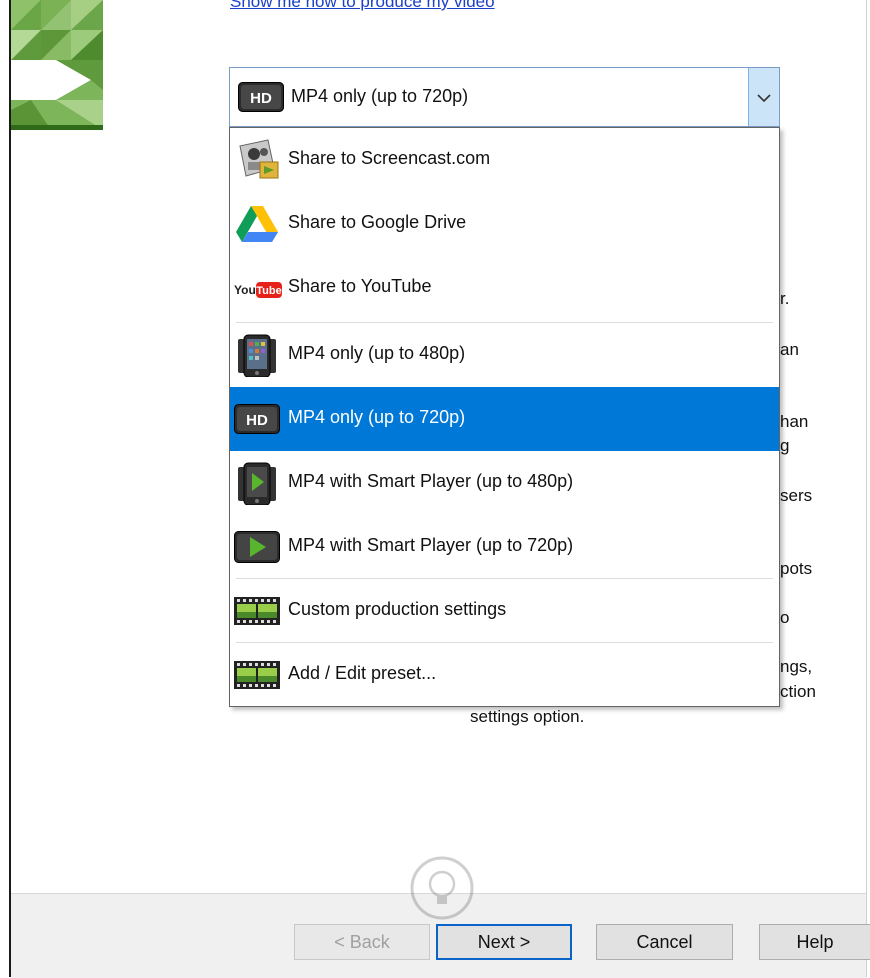 Image resolution: width=870 pixels, height=978 pixels. I want to click on youtube-icon: You Tube, so click(258, 288).